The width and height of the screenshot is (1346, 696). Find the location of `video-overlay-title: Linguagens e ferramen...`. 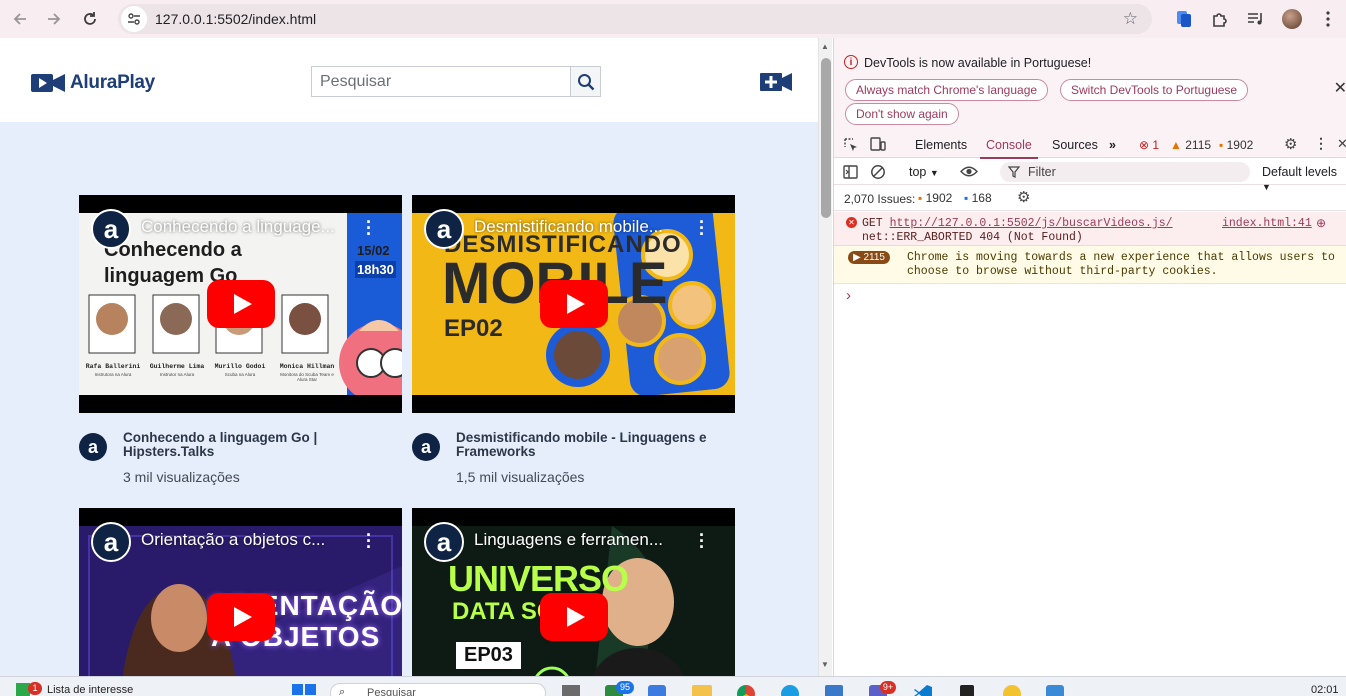

video-overlay-title: Linguagens e ferramen... is located at coordinates (581, 540).